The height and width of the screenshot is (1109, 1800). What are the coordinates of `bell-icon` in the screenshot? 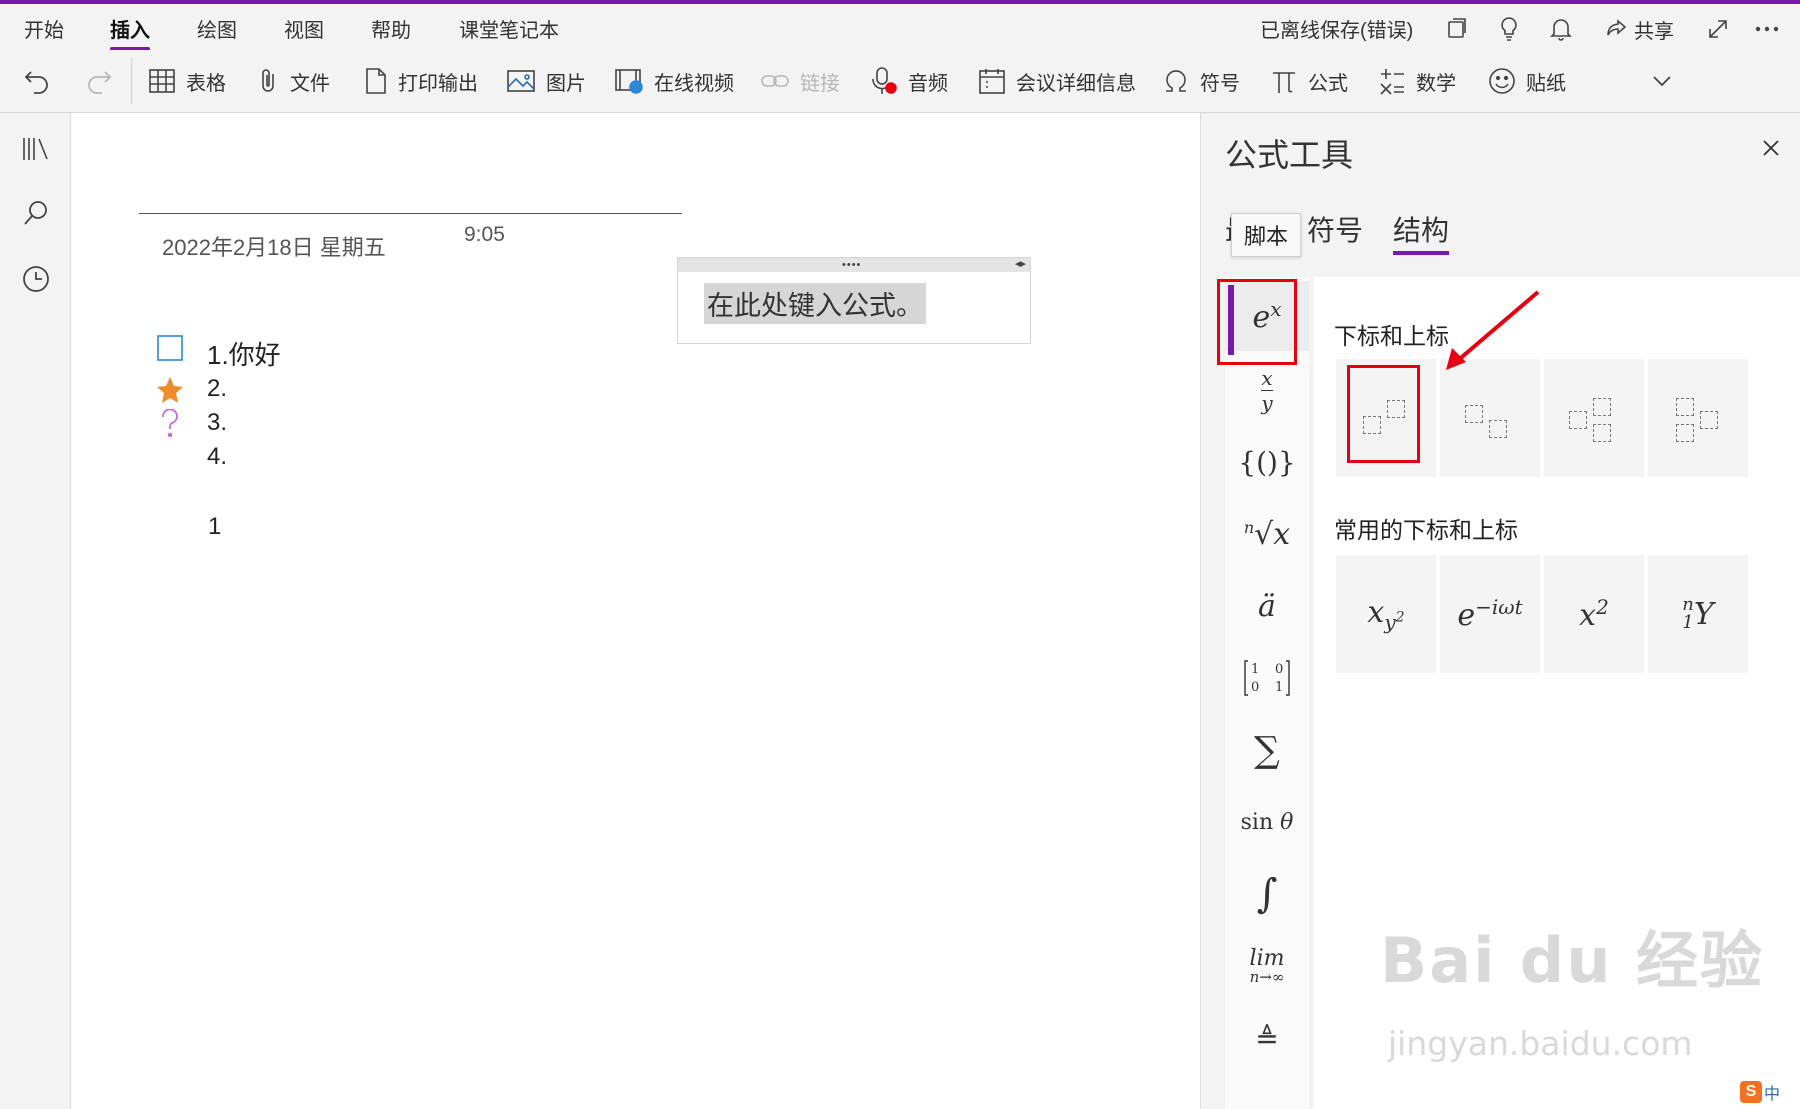 It's located at (1561, 29).